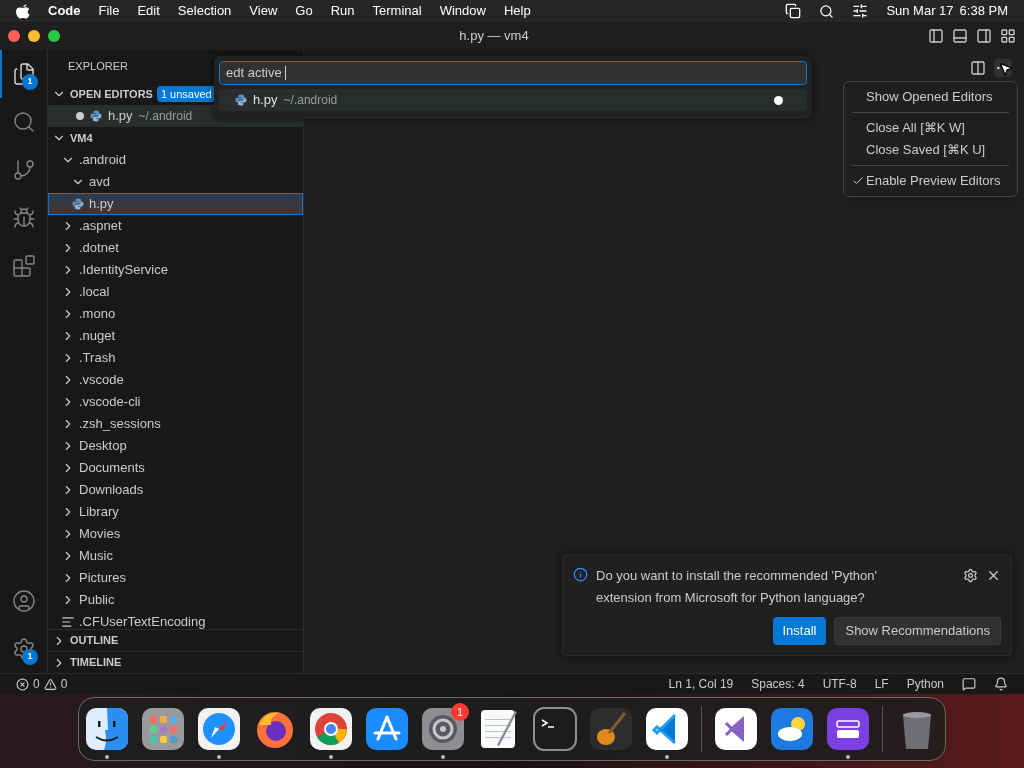  What do you see at coordinates (175, 446) in the screenshot?
I see `tree-item: Desktop` at bounding box center [175, 446].